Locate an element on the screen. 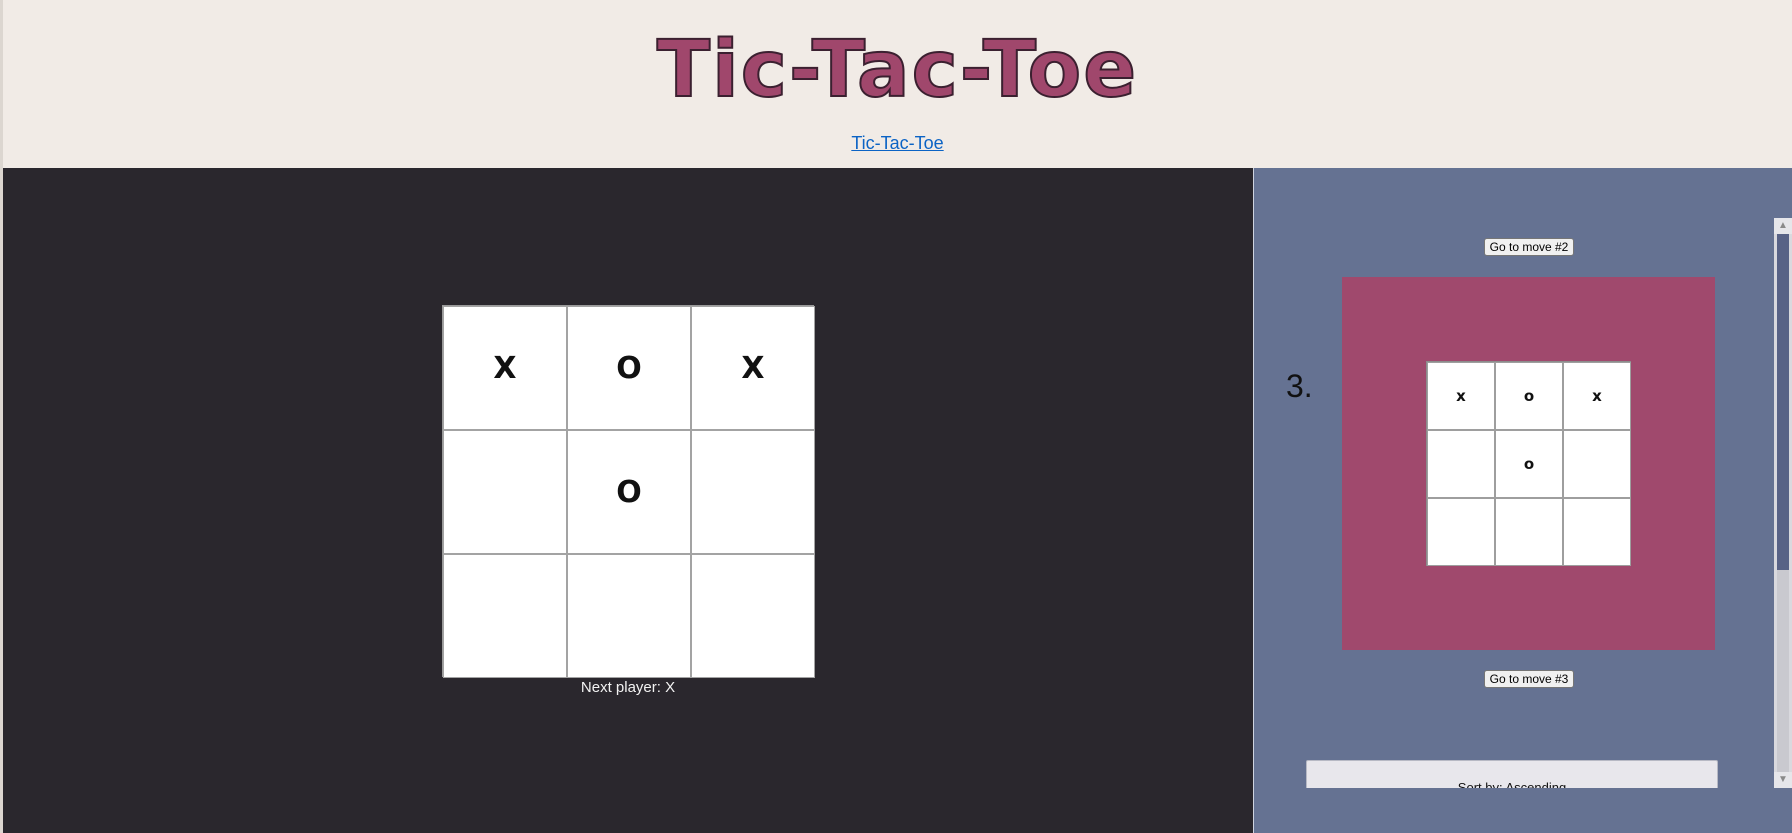  page-title: Tic-Tac-Toe is located at coordinates (897, 70).